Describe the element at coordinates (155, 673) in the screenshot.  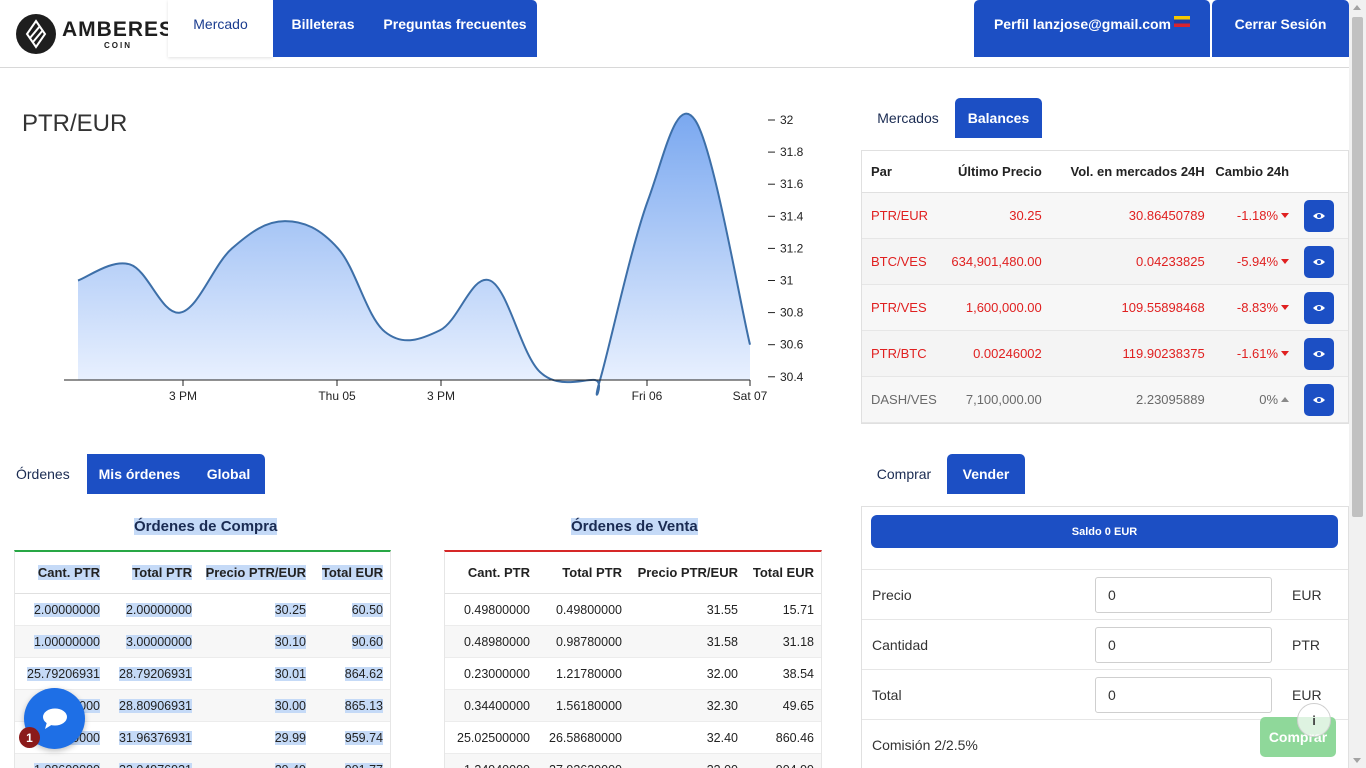
I see `order-cell: 28.79206931` at that location.